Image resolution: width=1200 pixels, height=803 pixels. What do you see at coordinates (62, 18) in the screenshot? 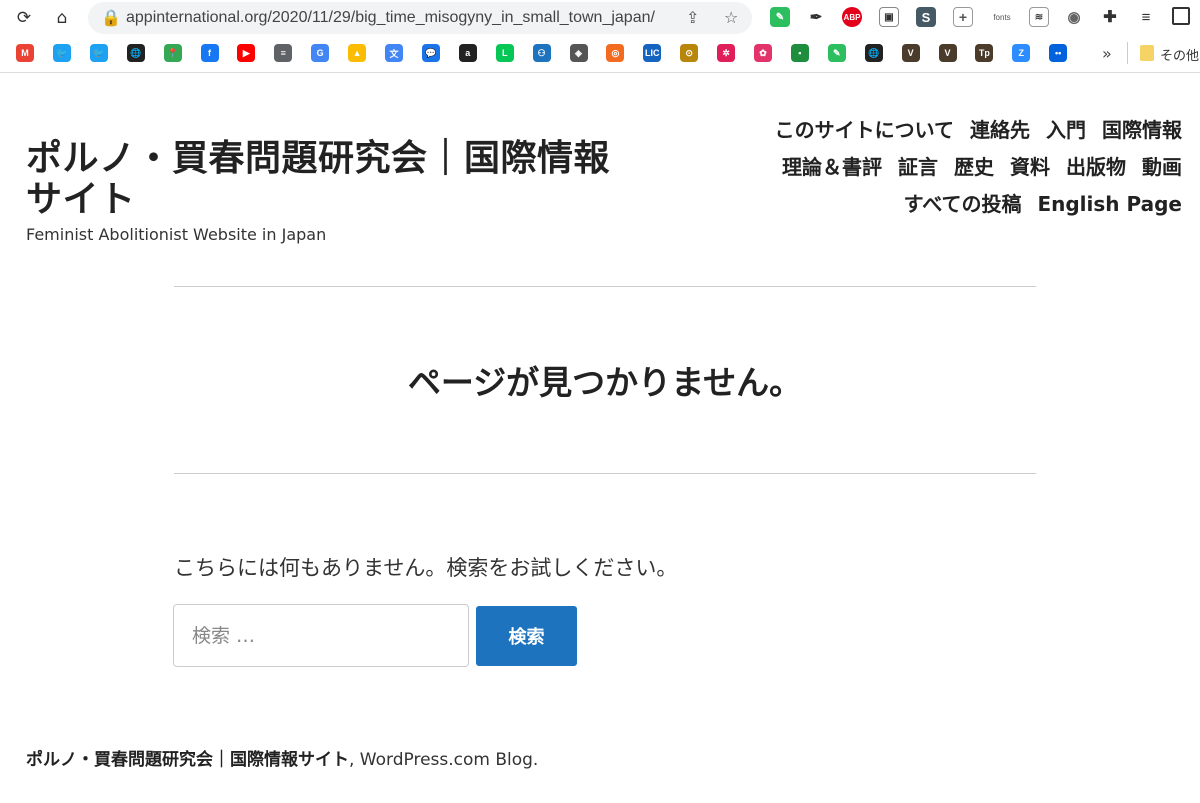
I see `home-icon: ⌂` at bounding box center [62, 18].